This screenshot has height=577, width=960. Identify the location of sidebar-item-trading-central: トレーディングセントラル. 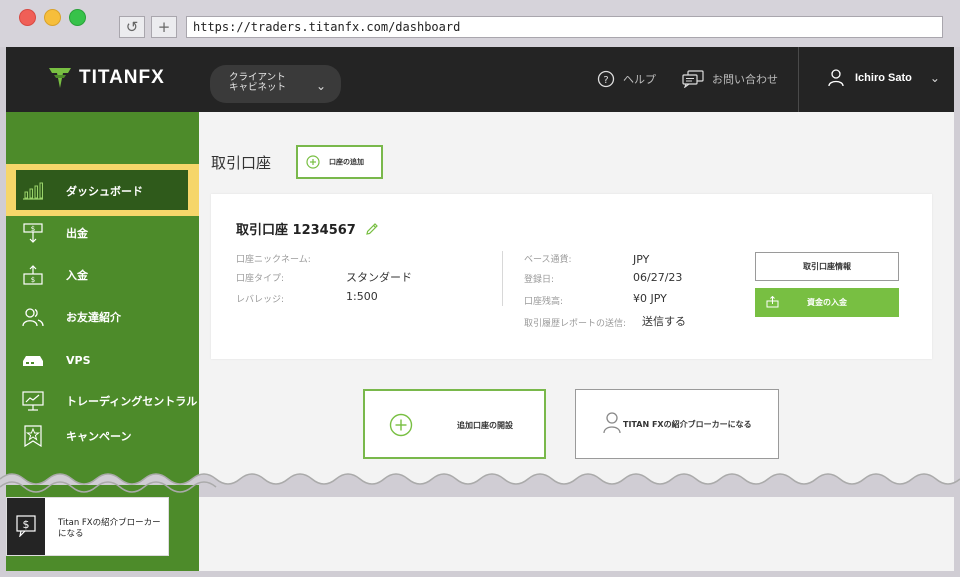
(102, 401).